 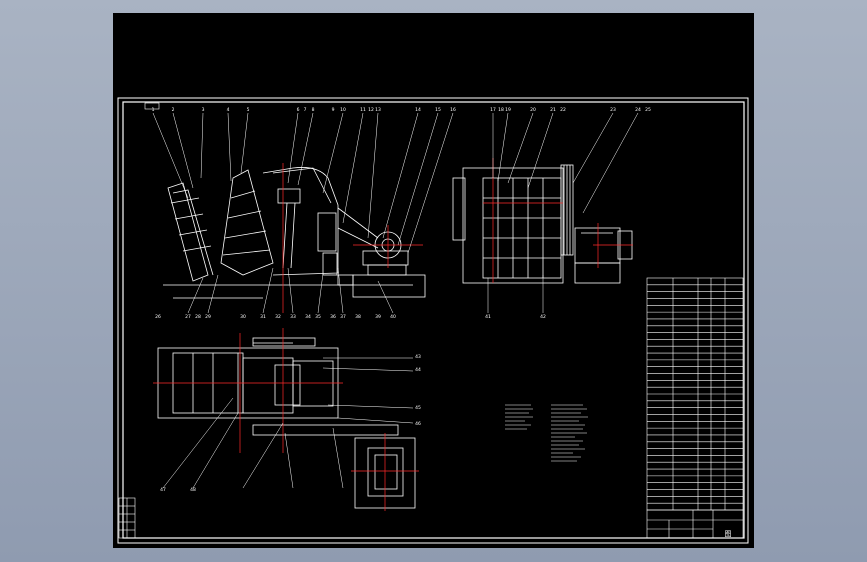 I want to click on top-plan-view, so click(x=278, y=386).